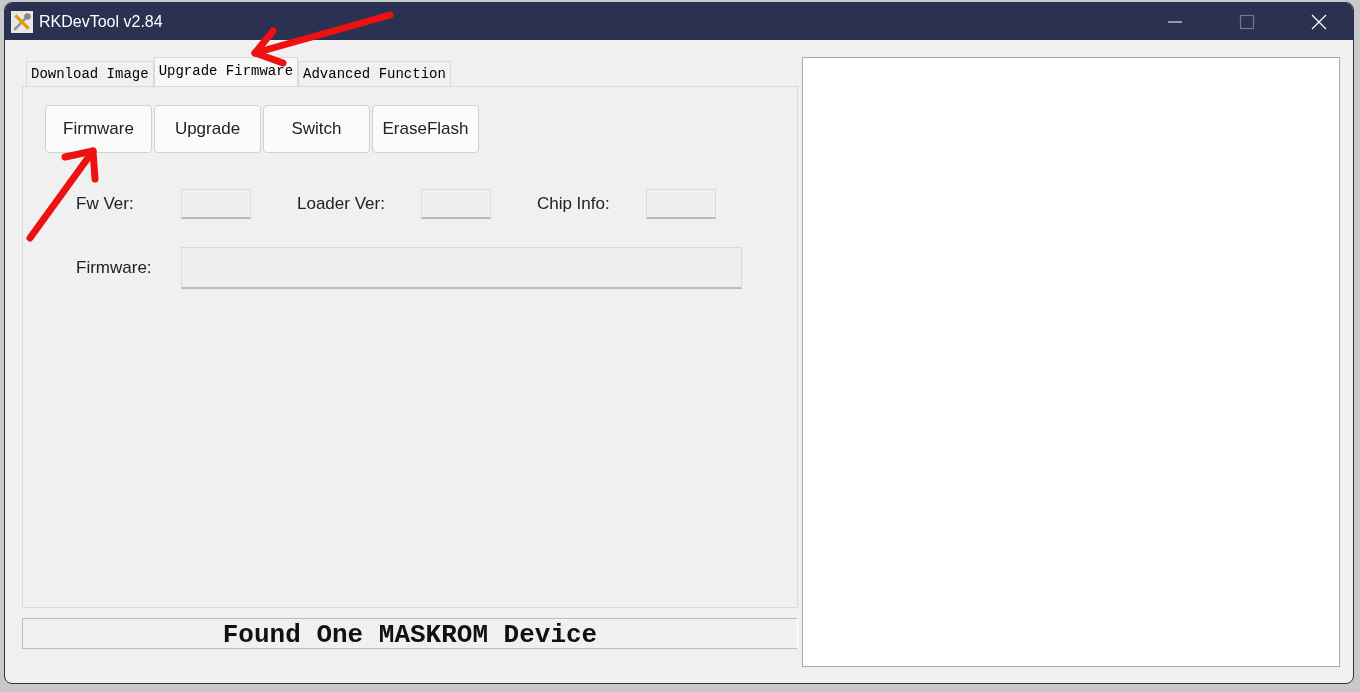 The height and width of the screenshot is (692, 1360). Describe the element at coordinates (341, 204) in the screenshot. I see `field-label: Loader Ver:` at that location.